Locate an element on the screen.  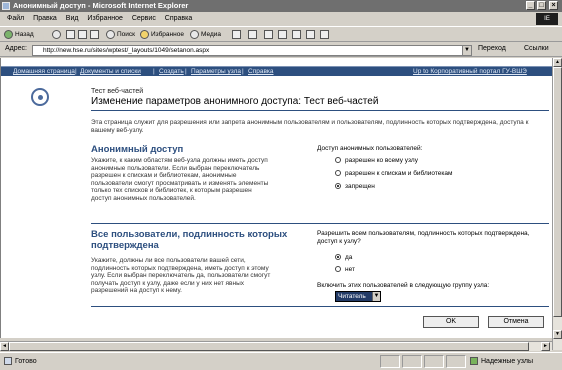
forward-button is located at coordinates (57, 35).